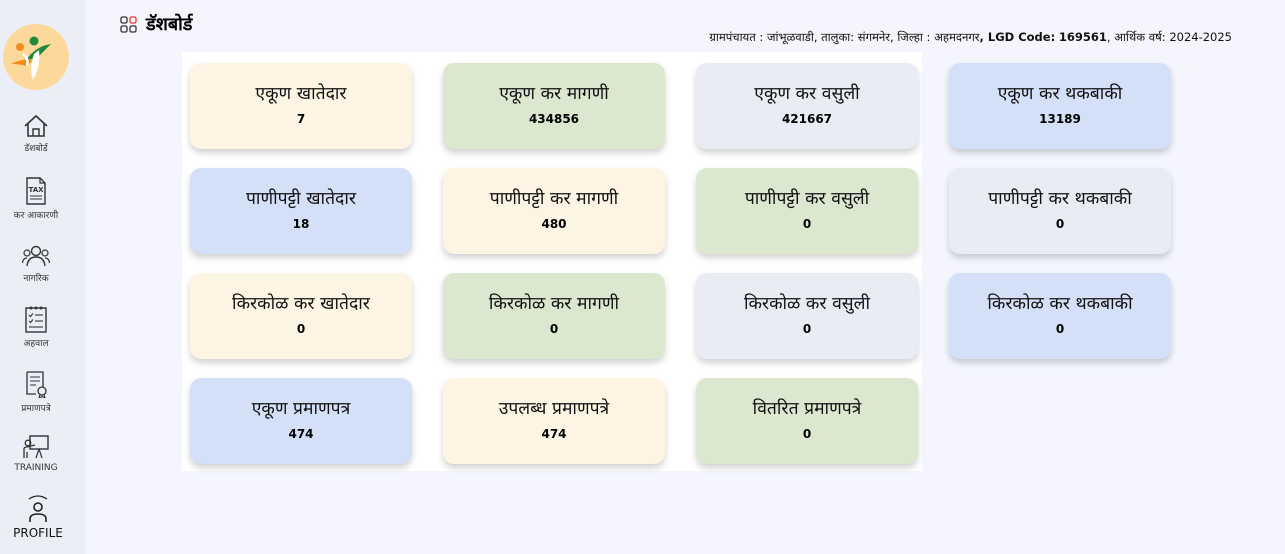 The width and height of the screenshot is (1285, 554). Describe the element at coordinates (554, 119) in the screenshot. I see `card-value: 434856` at that location.